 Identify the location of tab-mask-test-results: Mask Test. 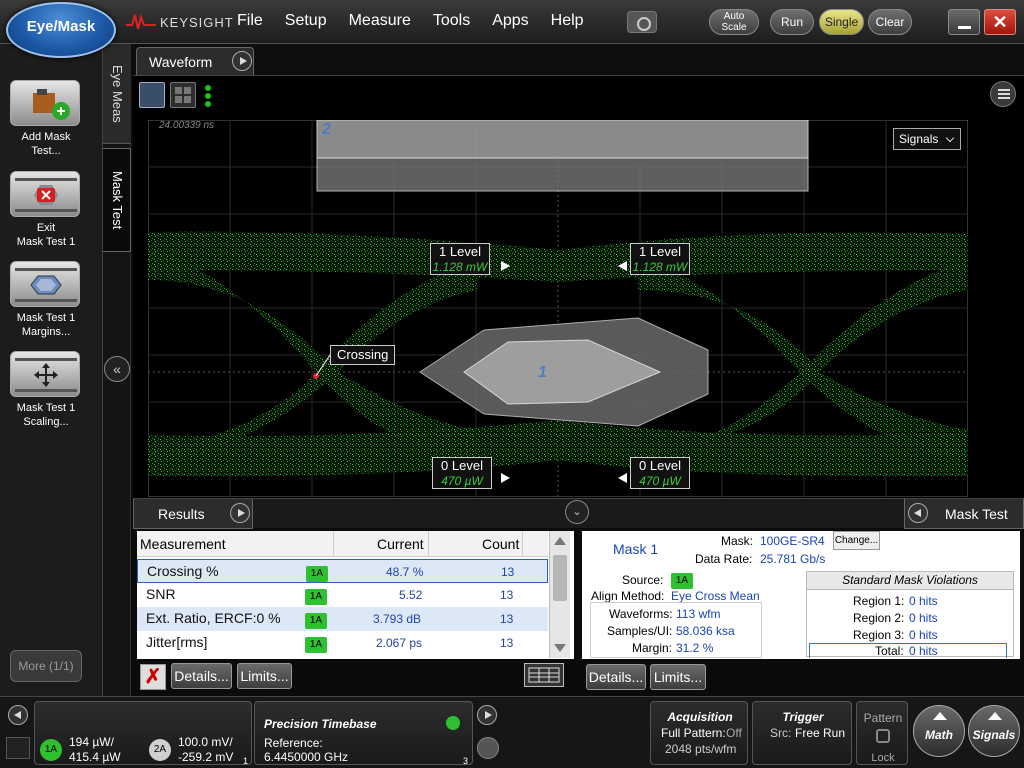
(964, 514).